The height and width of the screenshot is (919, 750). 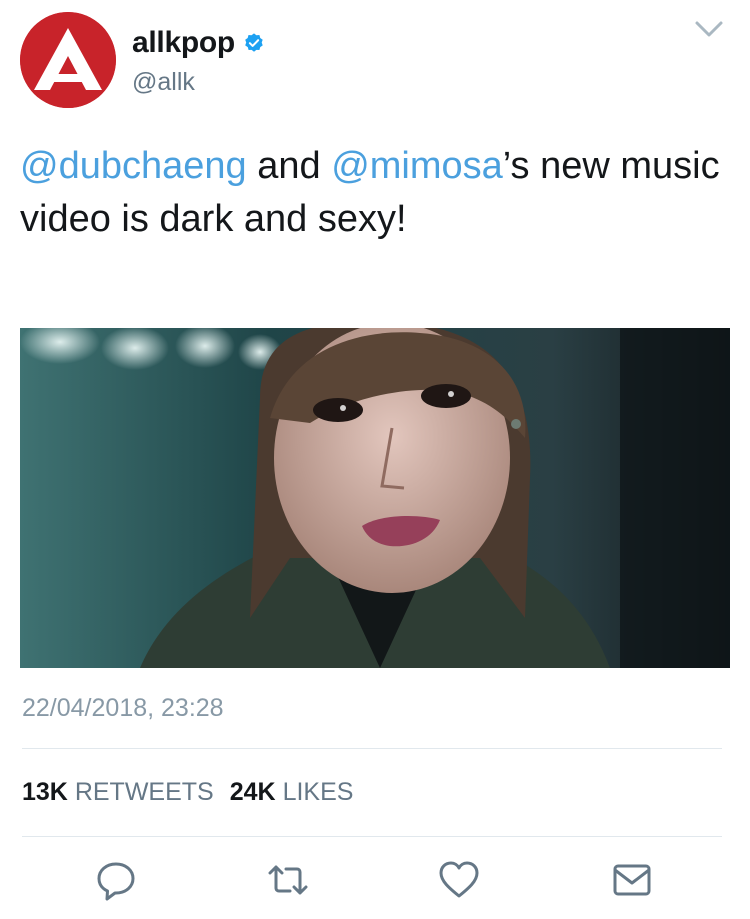 What do you see at coordinates (144, 792) in the screenshot?
I see `retweets-label: RETWEETS` at bounding box center [144, 792].